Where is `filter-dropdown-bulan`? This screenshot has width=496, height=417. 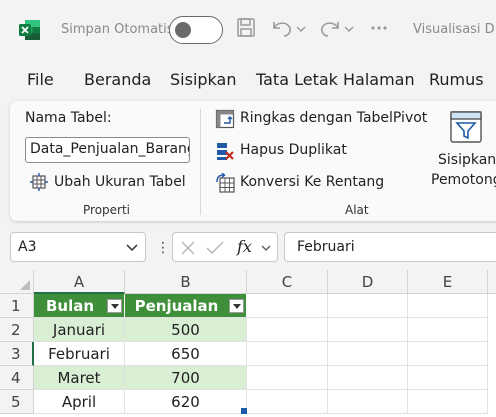
filter-dropdown-bulan is located at coordinates (114, 306).